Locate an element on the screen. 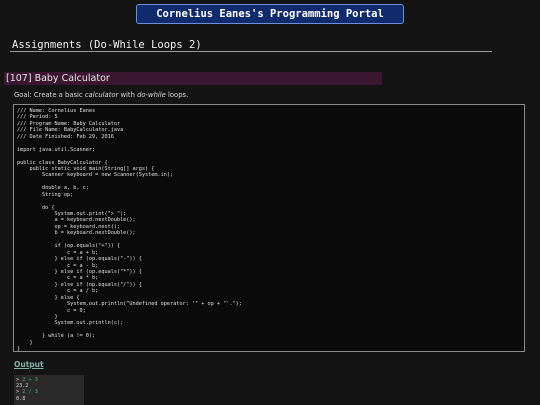 The image size is (540, 405). portal-title: Cornelius Eanes's Programming Portal is located at coordinates (270, 14).